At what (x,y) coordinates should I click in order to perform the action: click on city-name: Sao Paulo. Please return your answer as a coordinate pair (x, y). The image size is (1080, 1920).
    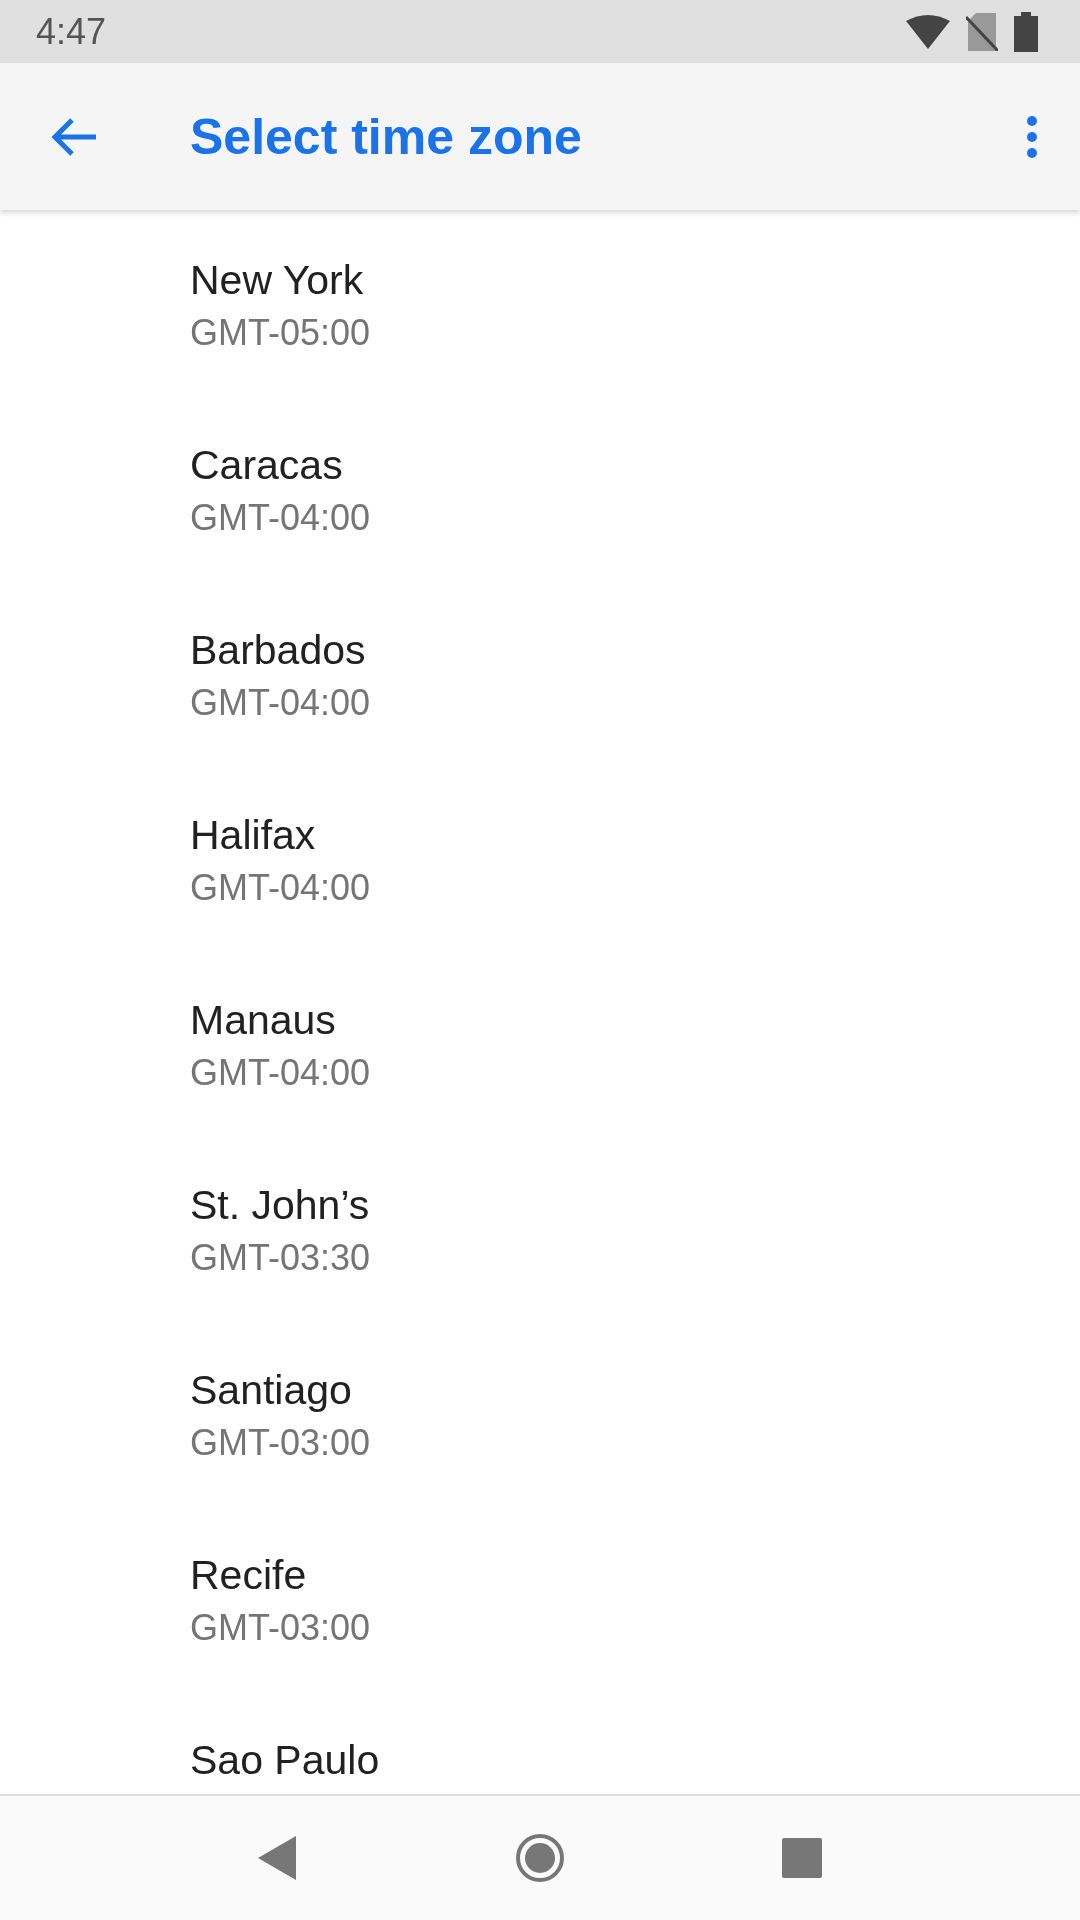
    Looking at the image, I should click on (285, 1760).